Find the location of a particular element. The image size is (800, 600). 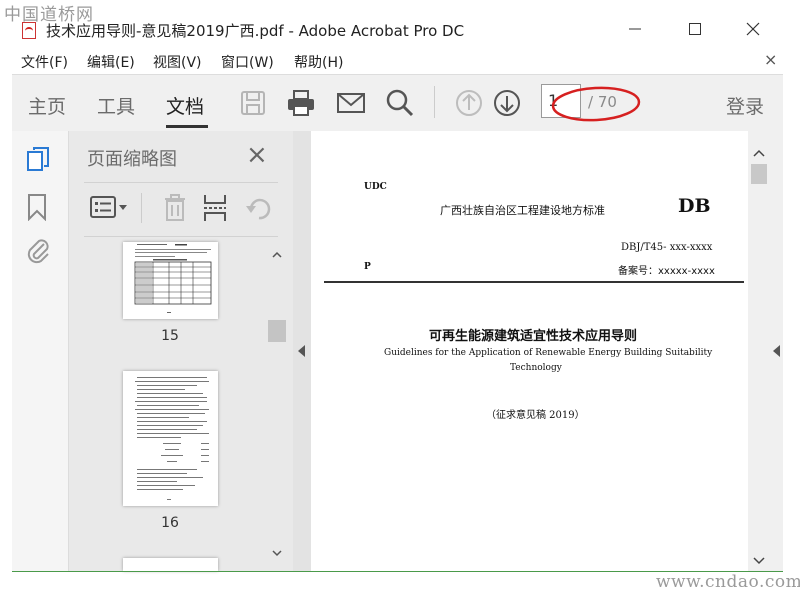

watermark-bottom: www.cndao.com is located at coordinates (728, 582).